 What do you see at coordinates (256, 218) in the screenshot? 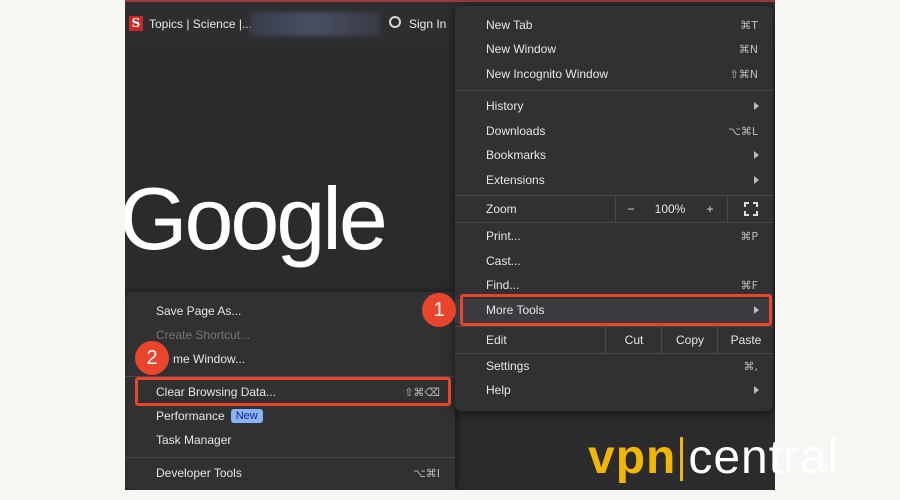
I see `google-logo: Google` at bounding box center [256, 218].